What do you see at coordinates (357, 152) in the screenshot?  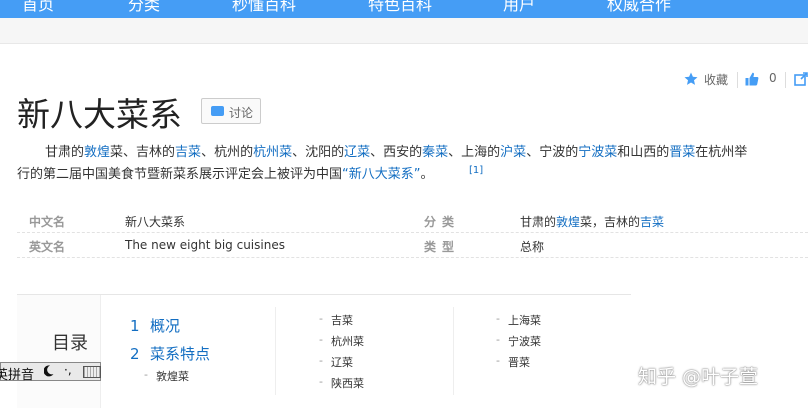 I see `inline-link: 辽菜` at bounding box center [357, 152].